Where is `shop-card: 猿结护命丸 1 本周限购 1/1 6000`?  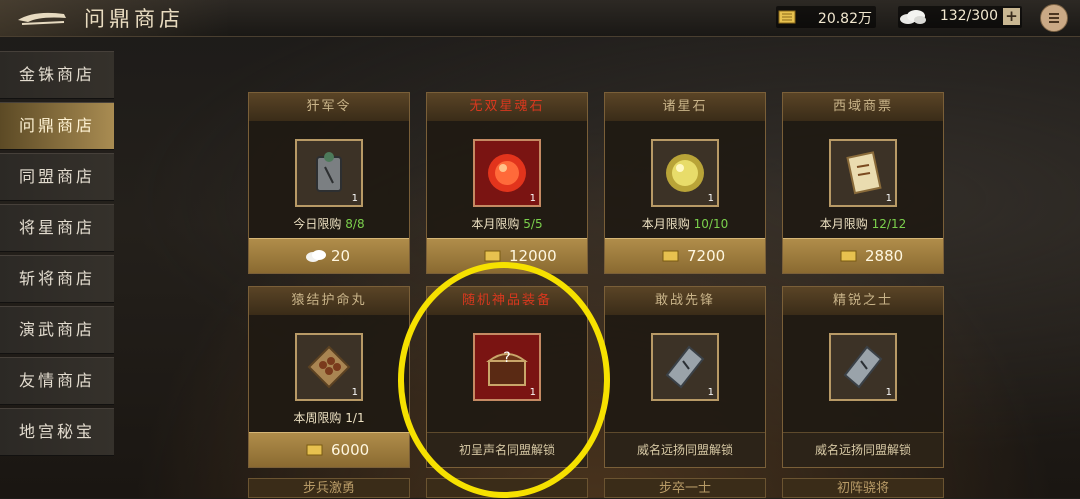 shop-card: 猿结护命丸 1 本周限购 1/1 6000 is located at coordinates (329, 377).